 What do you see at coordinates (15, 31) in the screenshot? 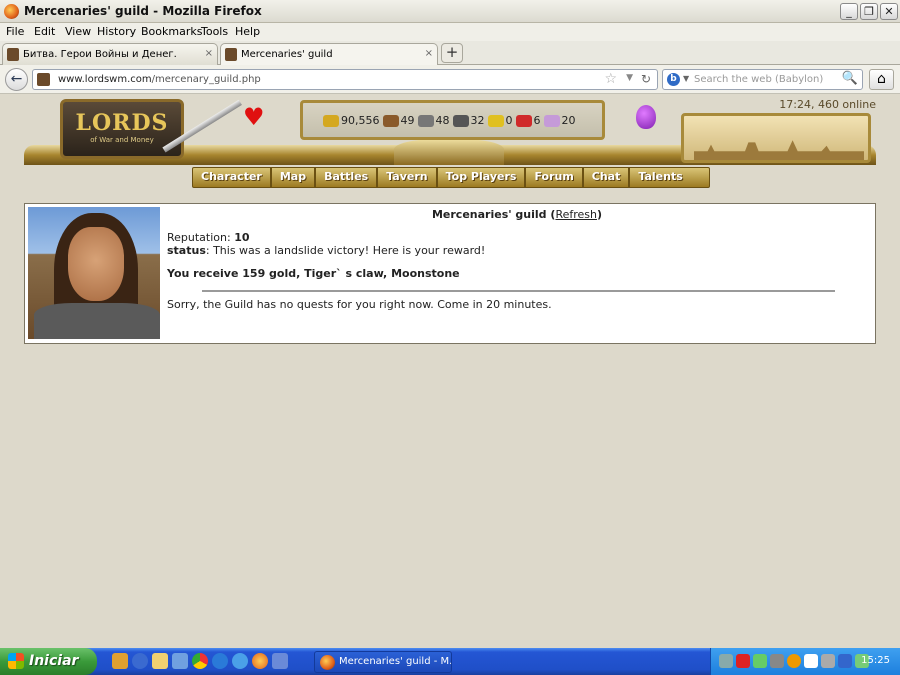
I see `menu-file: File` at bounding box center [15, 31].